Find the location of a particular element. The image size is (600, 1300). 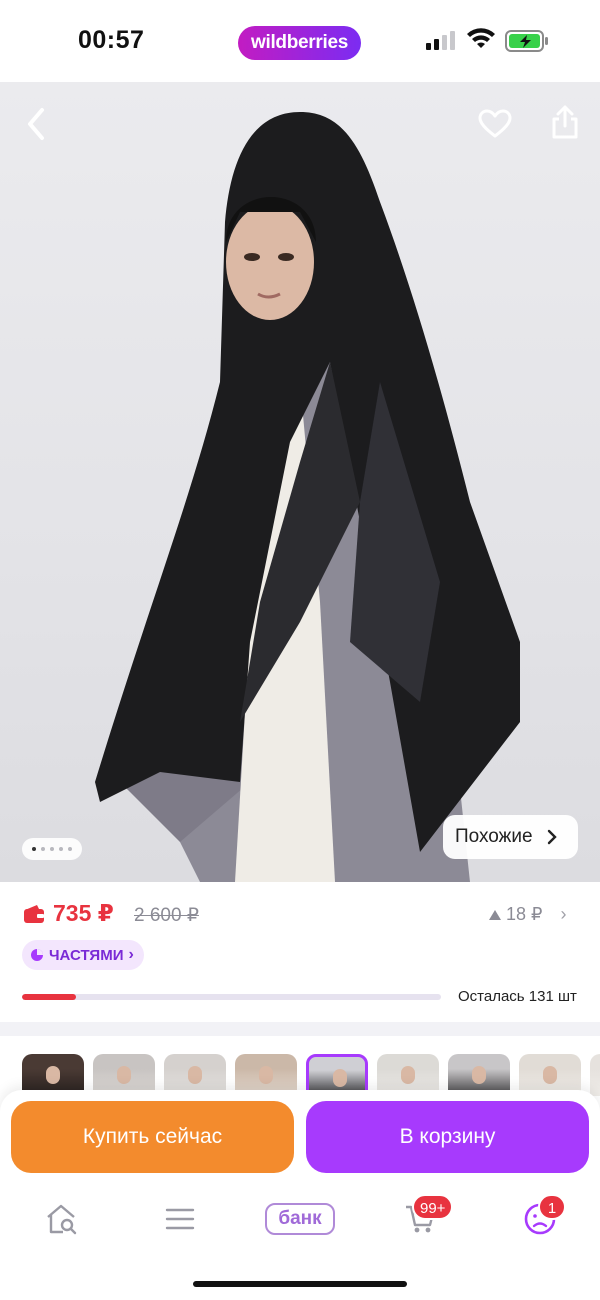

gallery-pagination is located at coordinates (52, 849).